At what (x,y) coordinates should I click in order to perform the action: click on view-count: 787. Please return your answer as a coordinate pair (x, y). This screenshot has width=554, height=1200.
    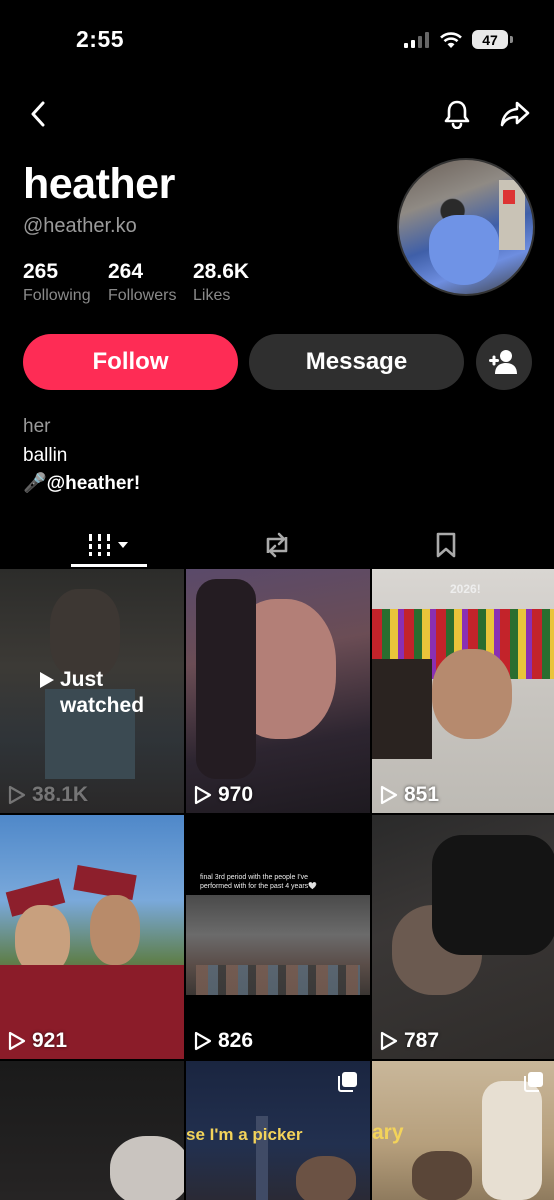
    Looking at the image, I should click on (409, 1041).